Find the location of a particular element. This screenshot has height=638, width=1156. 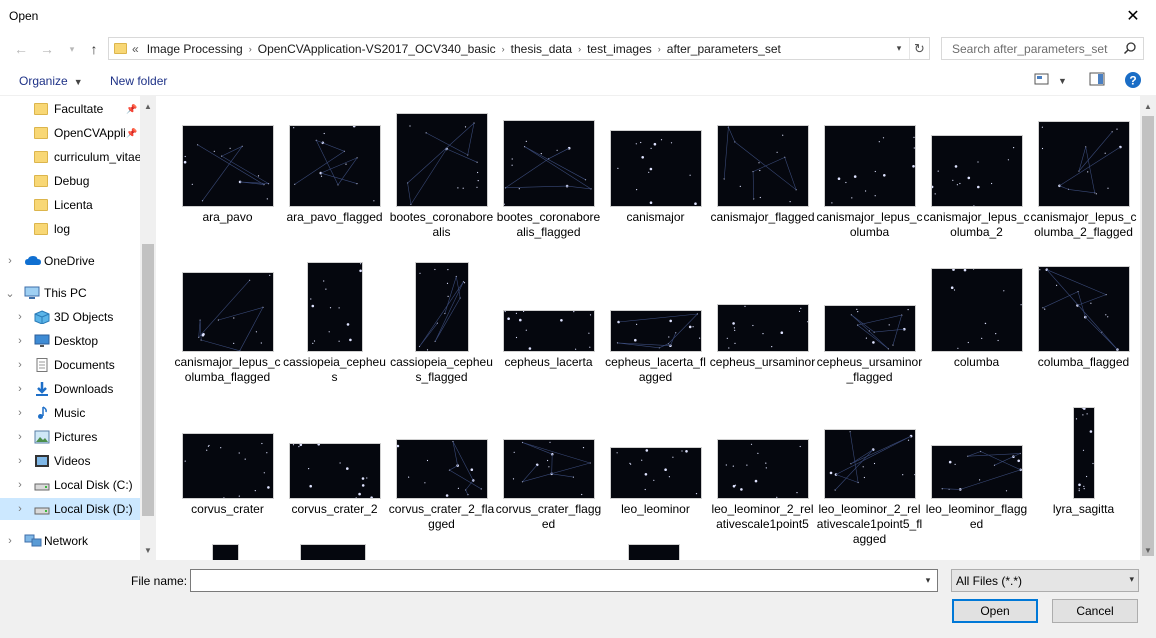

navigation-pane-scrollbar: ▲ ▼ is located at coordinates (148, 328).